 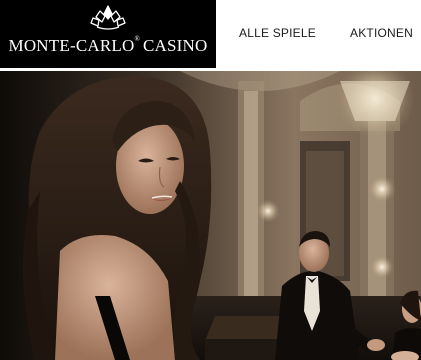 What do you see at coordinates (137, 39) in the screenshot?
I see `registered-mark: ®` at bounding box center [137, 39].